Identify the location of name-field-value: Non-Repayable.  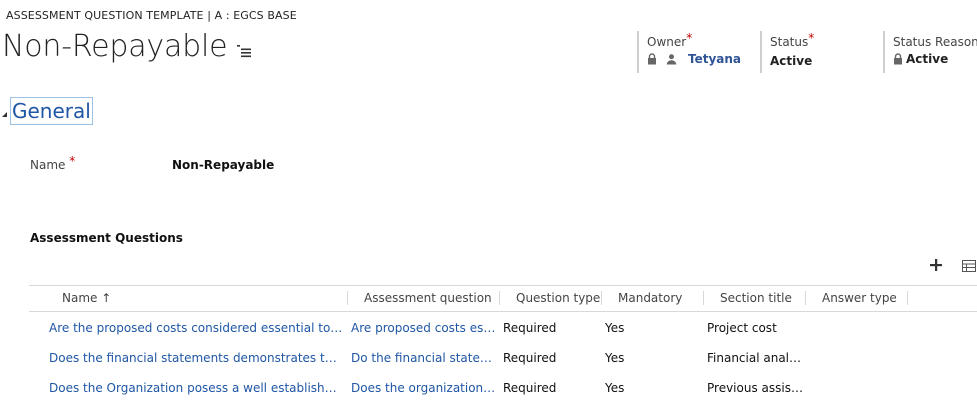
(223, 165).